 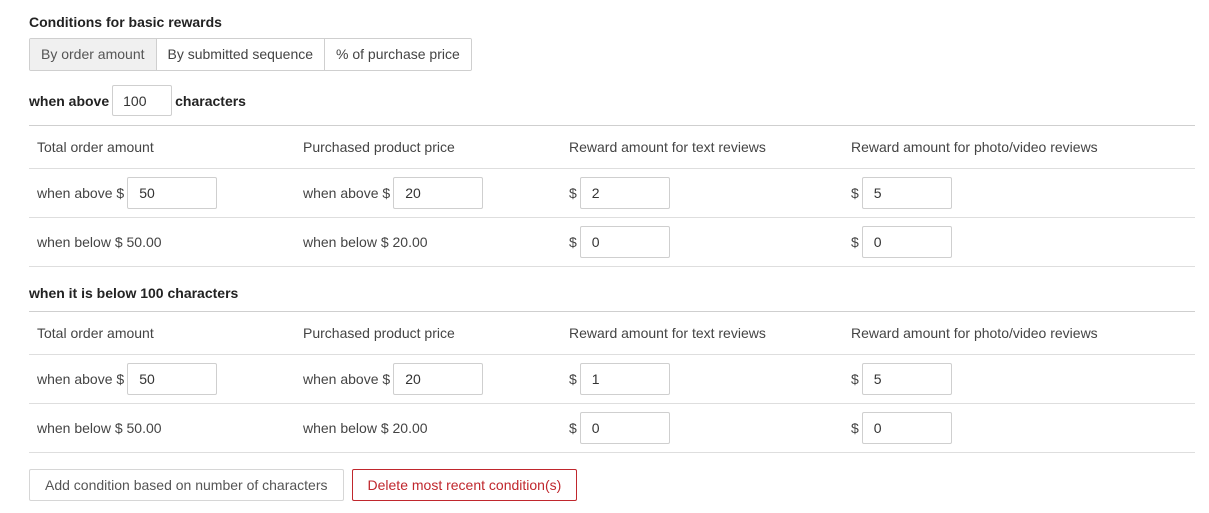 I want to click on delete-condition-button: Delete most recent condition(s), so click(x=464, y=485).